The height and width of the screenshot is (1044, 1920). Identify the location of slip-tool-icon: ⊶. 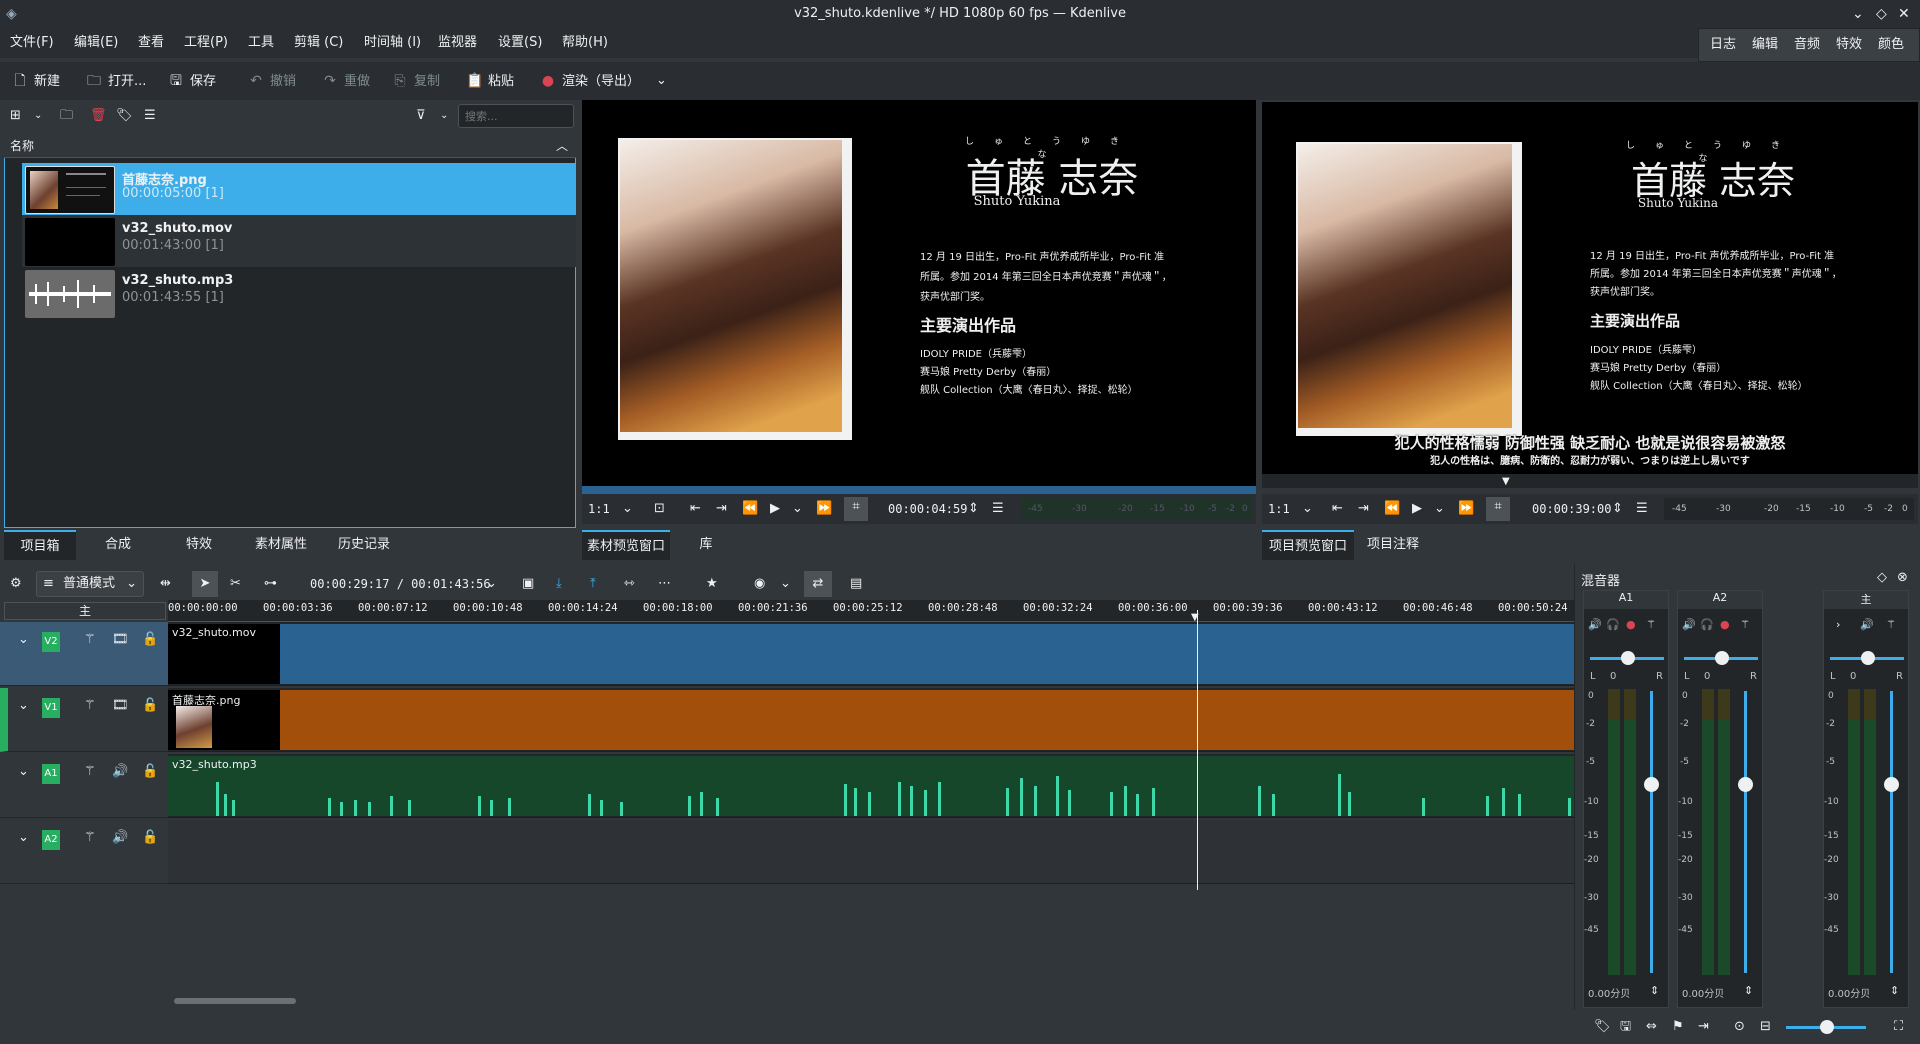
(270, 584).